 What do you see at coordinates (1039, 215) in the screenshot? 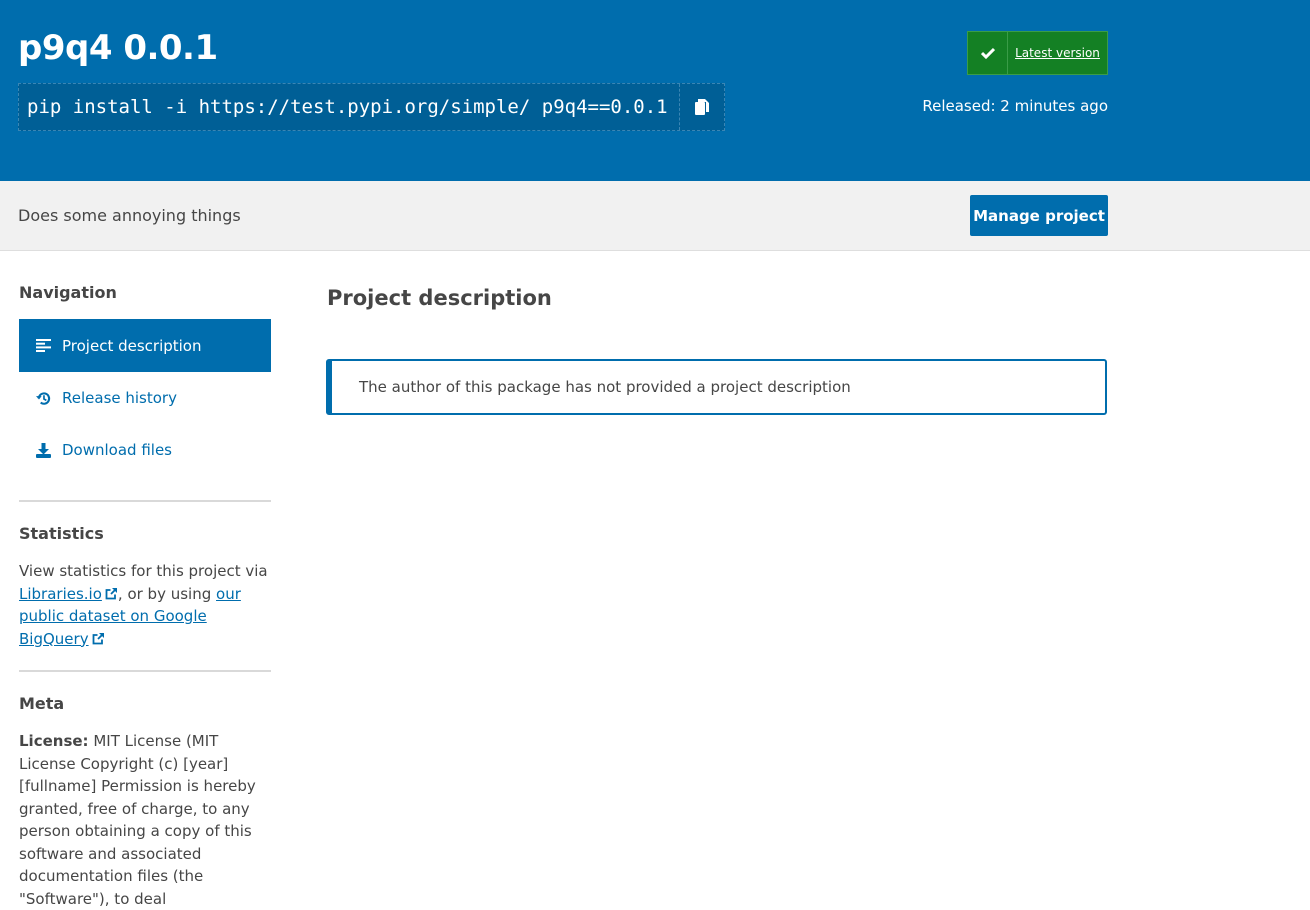
I see `manage-project-button: Manage project` at bounding box center [1039, 215].